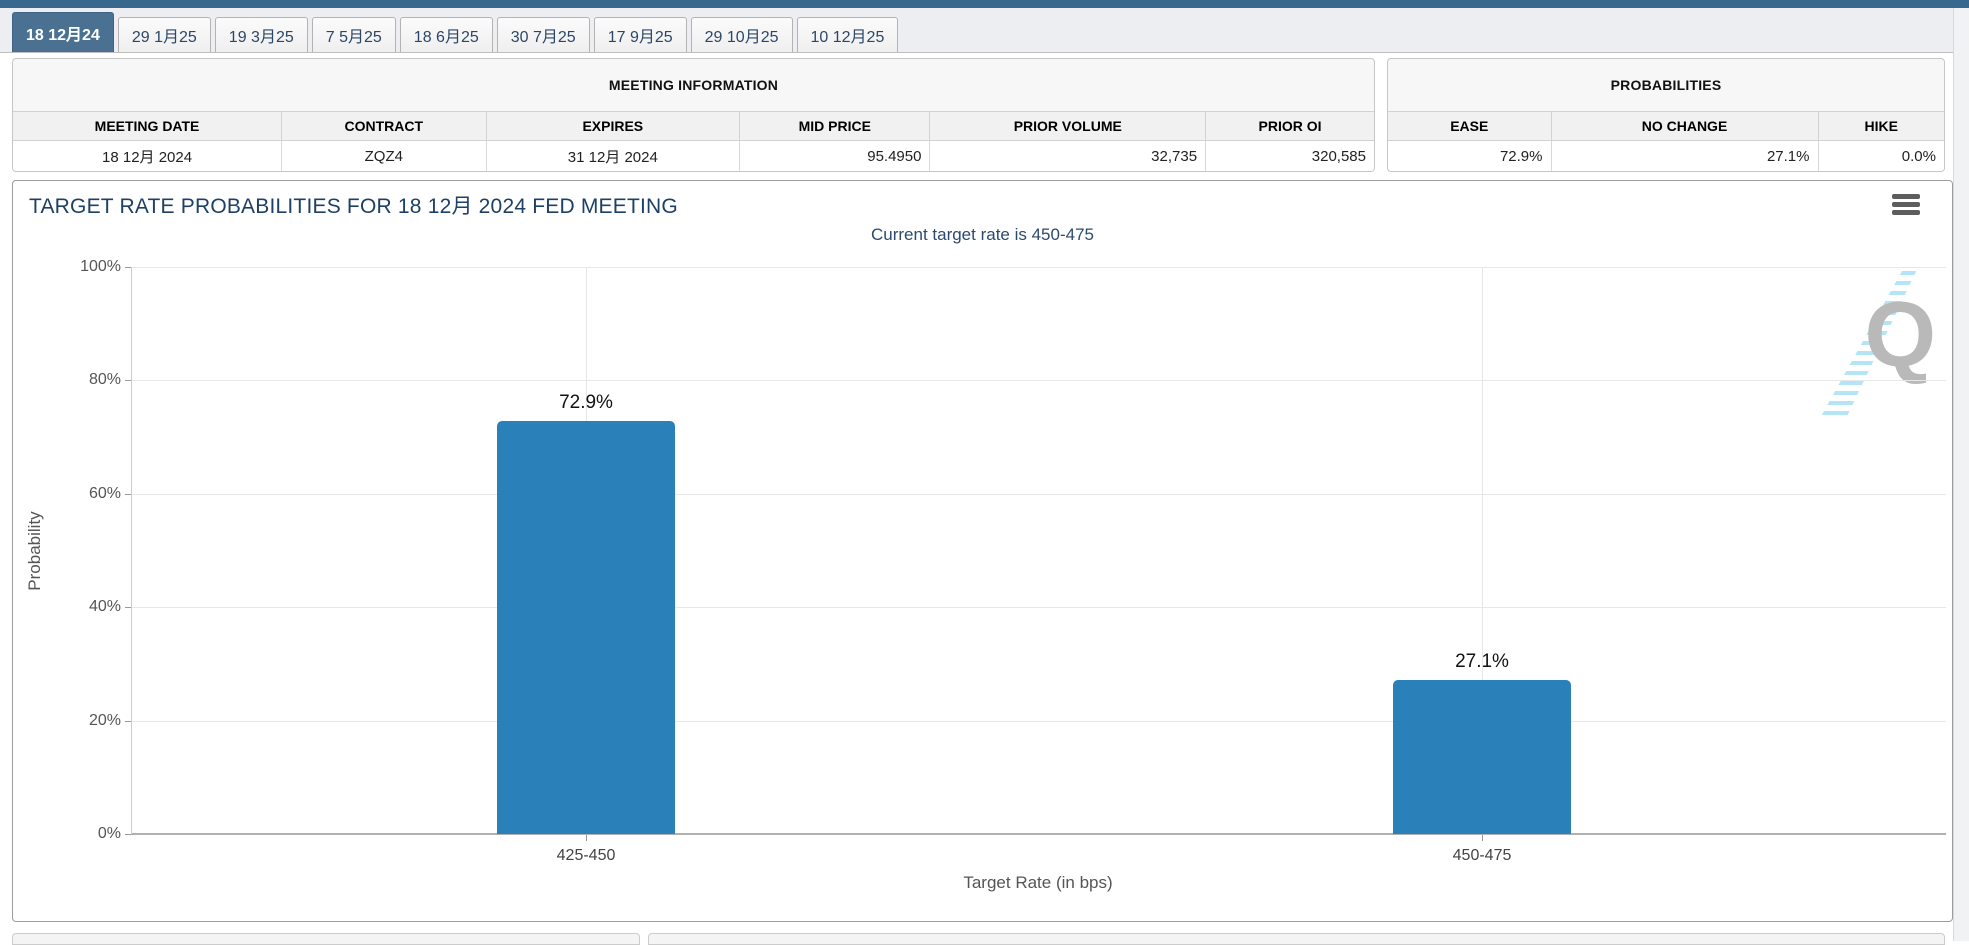  I want to click on hamburger-menu-icon, so click(1906, 206).